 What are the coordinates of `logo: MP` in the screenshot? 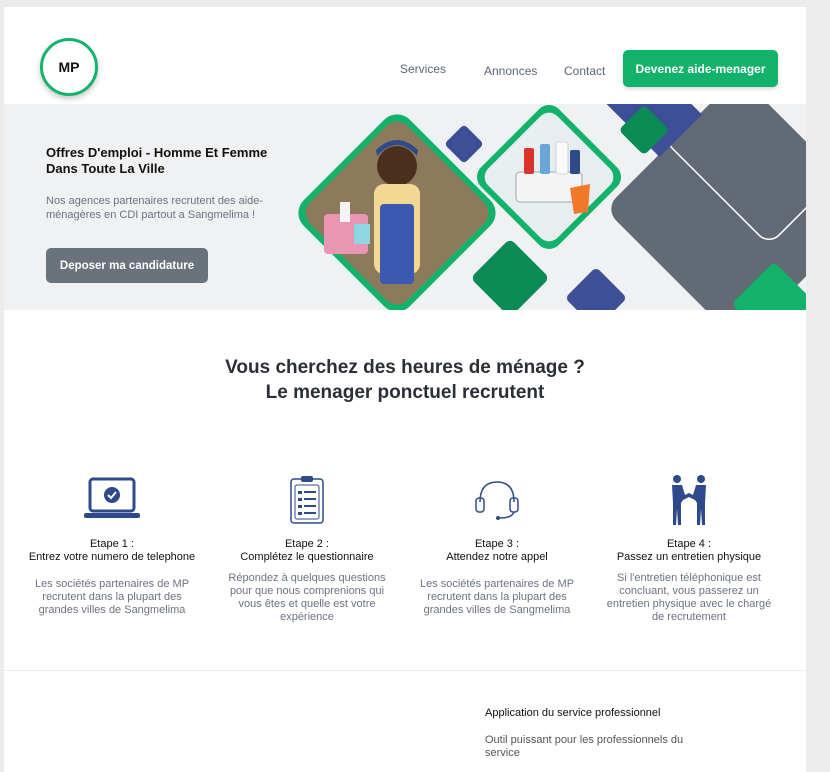 It's located at (69, 67).